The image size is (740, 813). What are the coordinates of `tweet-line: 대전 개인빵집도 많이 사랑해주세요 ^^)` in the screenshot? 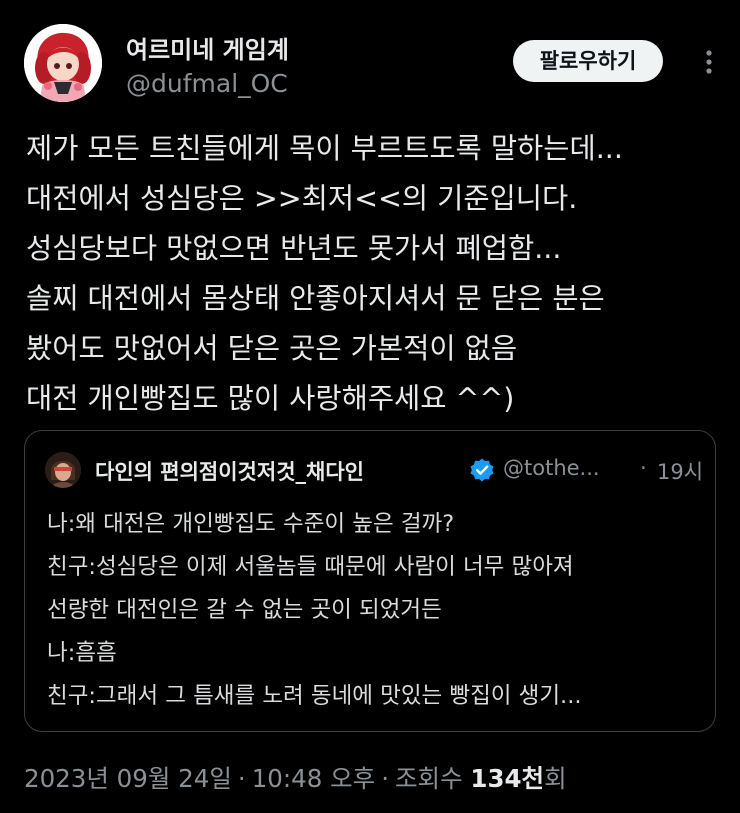 It's located at (270, 398).